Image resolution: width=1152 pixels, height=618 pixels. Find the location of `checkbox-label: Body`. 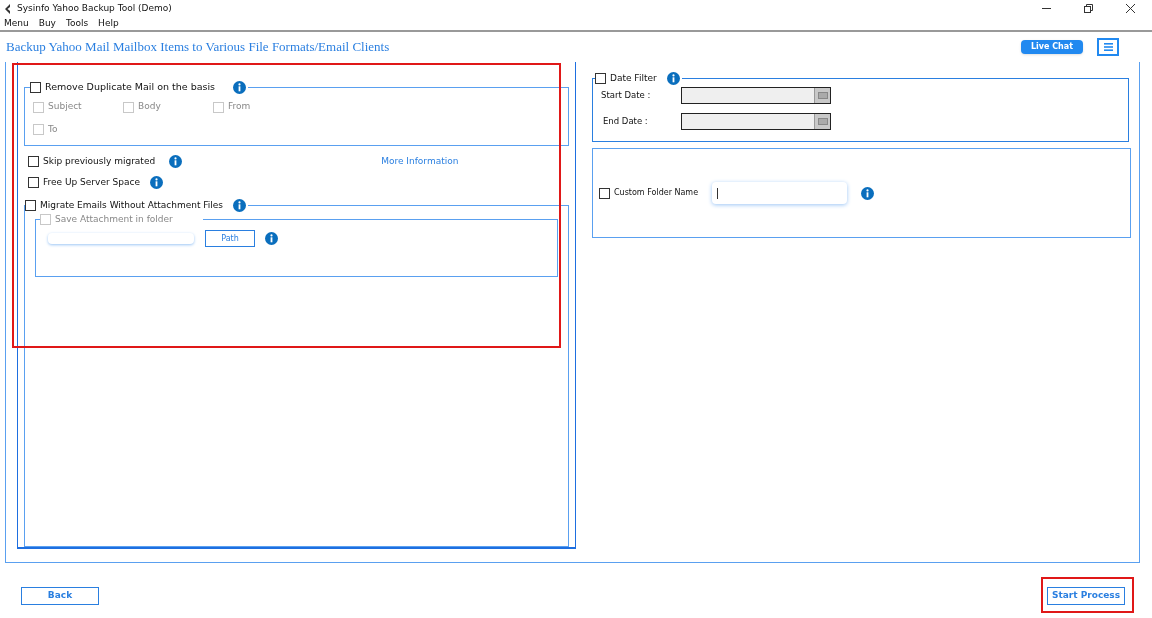

checkbox-label: Body is located at coordinates (149, 107).